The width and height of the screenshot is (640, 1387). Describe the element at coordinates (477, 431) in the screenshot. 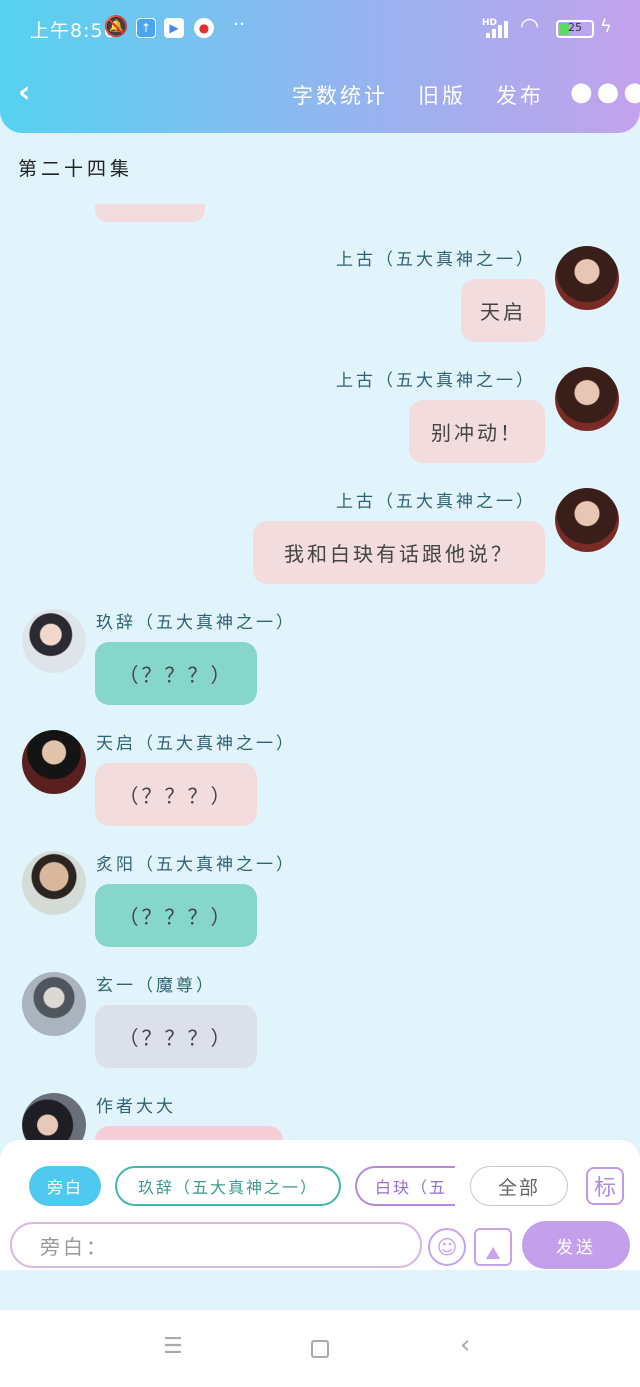

I see `message-bubble: 别冲动！` at that location.